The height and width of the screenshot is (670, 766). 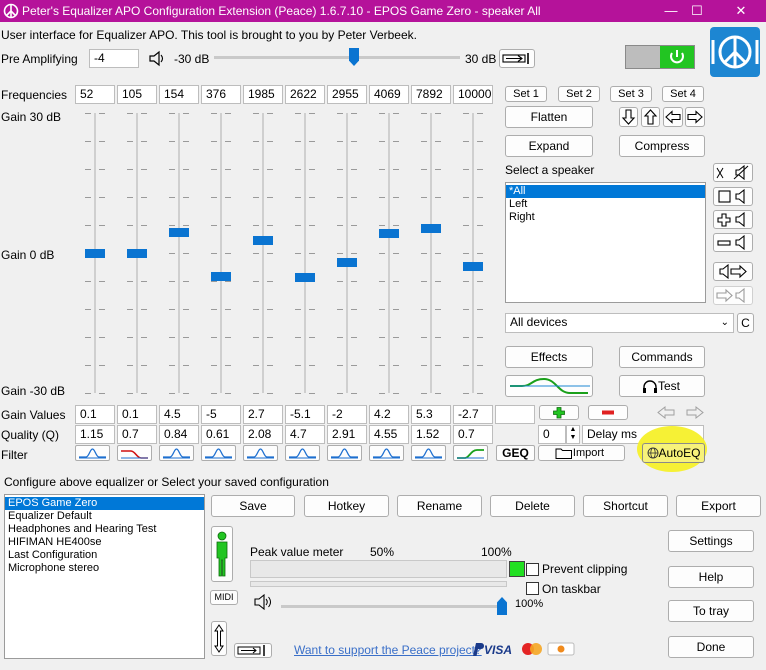 What do you see at coordinates (388, 650) in the screenshot?
I see `support-link: Want to support the Peace project?` at bounding box center [388, 650].